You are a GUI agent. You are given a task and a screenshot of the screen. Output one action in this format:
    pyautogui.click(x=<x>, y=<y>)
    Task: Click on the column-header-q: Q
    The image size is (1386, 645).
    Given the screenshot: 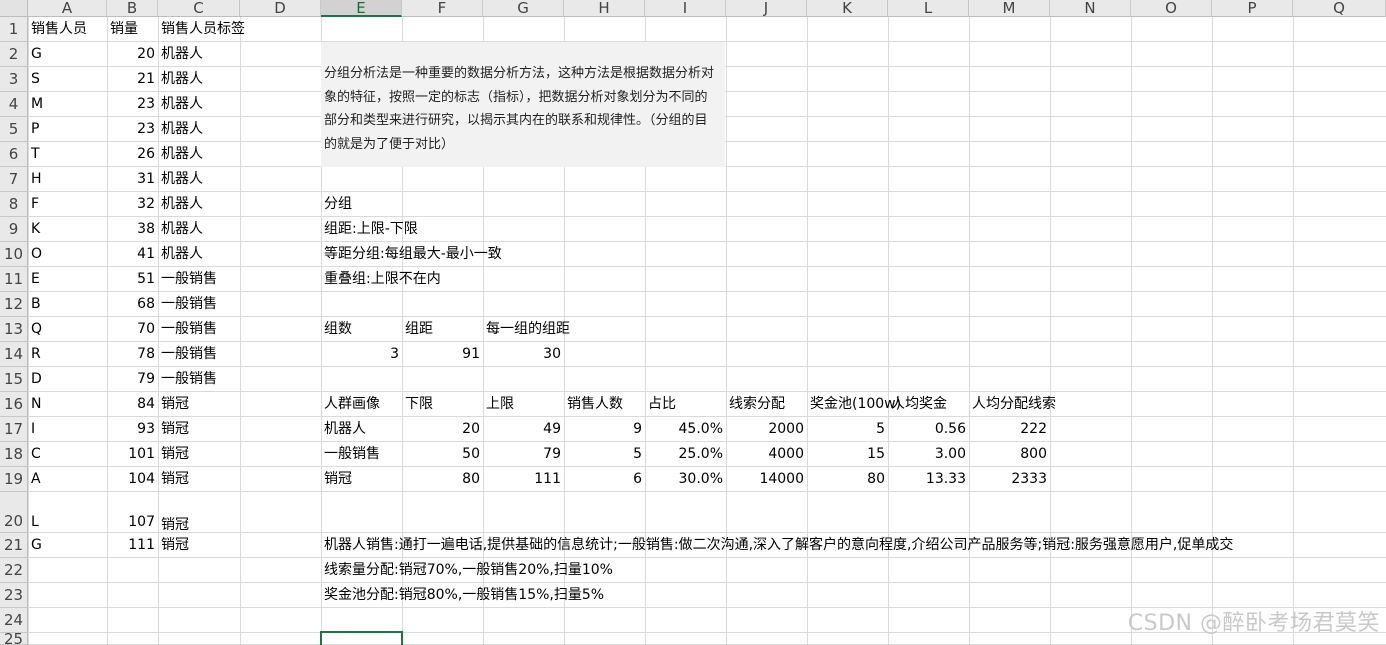 What is the action you would take?
    pyautogui.click(x=1339, y=8)
    